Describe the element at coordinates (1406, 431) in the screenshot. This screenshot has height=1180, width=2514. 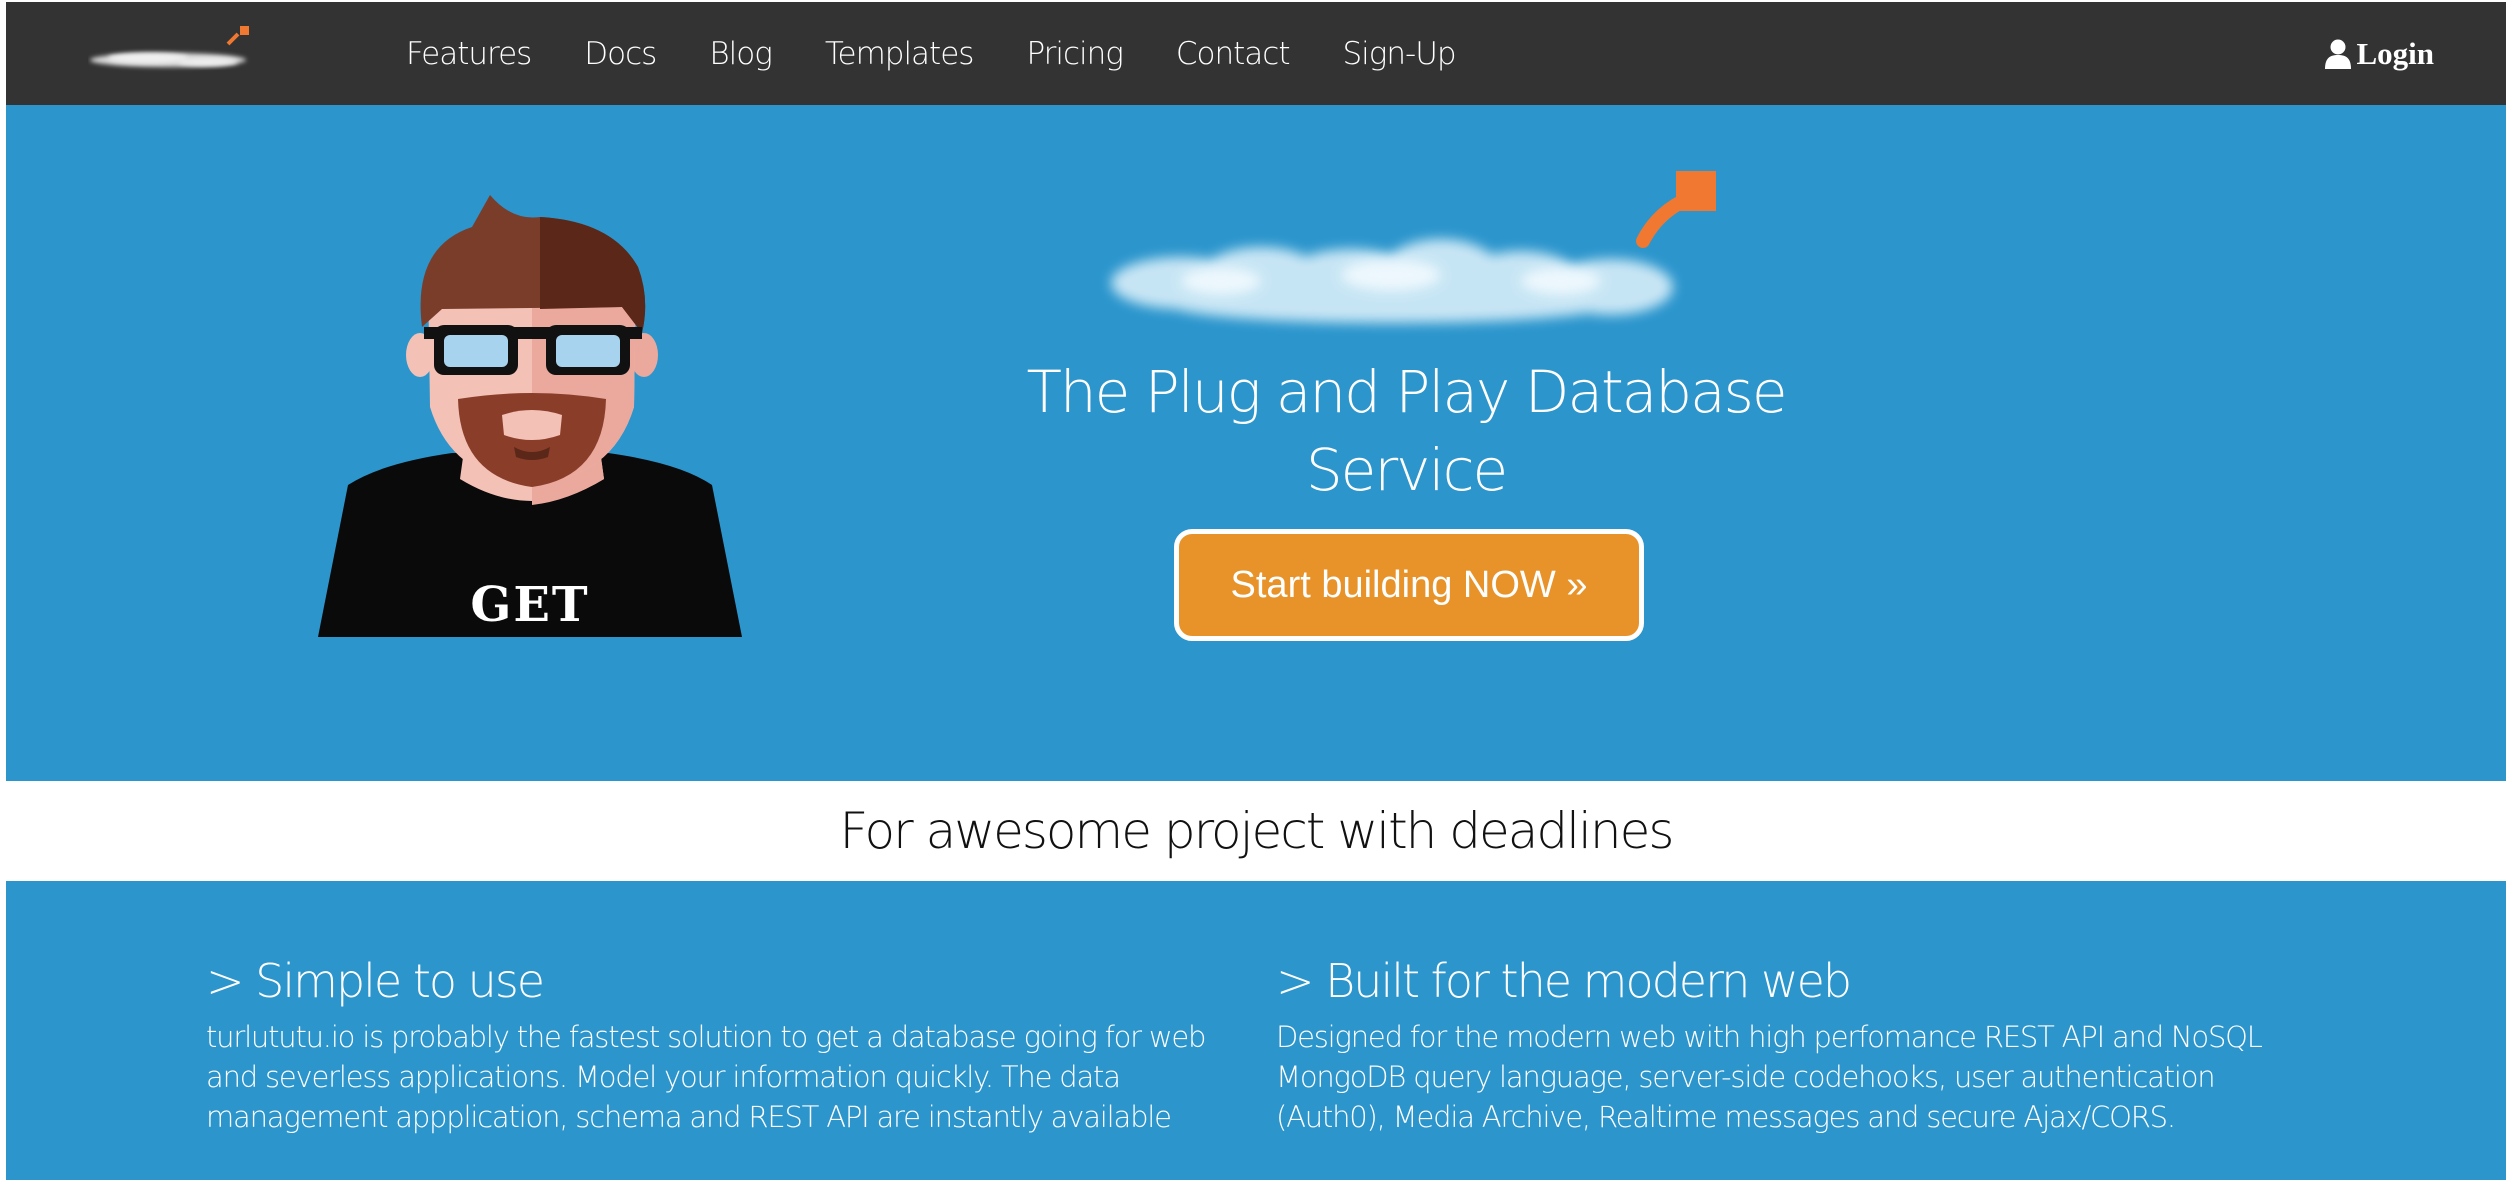
I see `hero-title: The Plug and Play Database Service` at that location.